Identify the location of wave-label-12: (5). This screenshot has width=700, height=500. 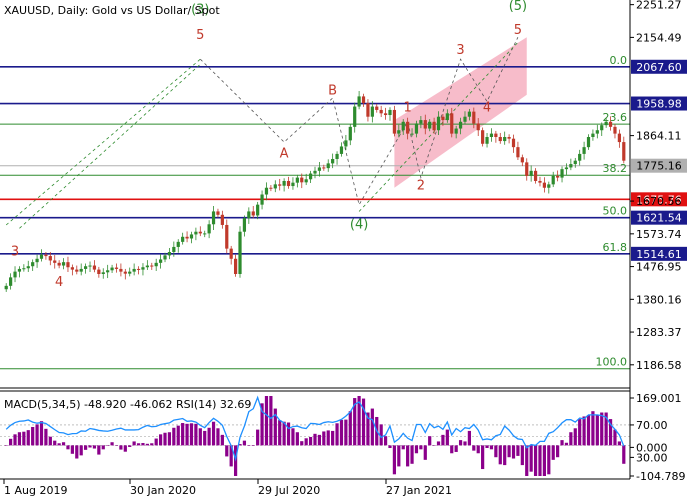
(518, 7).